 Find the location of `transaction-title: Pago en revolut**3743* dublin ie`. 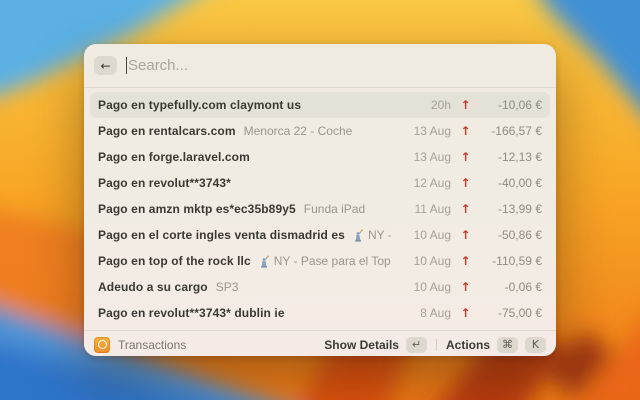

transaction-title: Pago en revolut**3743* dublin ie is located at coordinates (191, 313).